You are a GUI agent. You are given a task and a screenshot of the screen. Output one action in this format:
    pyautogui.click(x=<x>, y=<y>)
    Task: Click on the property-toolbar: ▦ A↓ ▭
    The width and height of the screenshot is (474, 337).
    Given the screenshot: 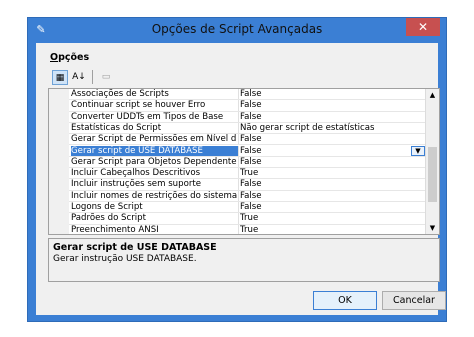 What is the action you would take?
    pyautogui.click(x=83, y=77)
    